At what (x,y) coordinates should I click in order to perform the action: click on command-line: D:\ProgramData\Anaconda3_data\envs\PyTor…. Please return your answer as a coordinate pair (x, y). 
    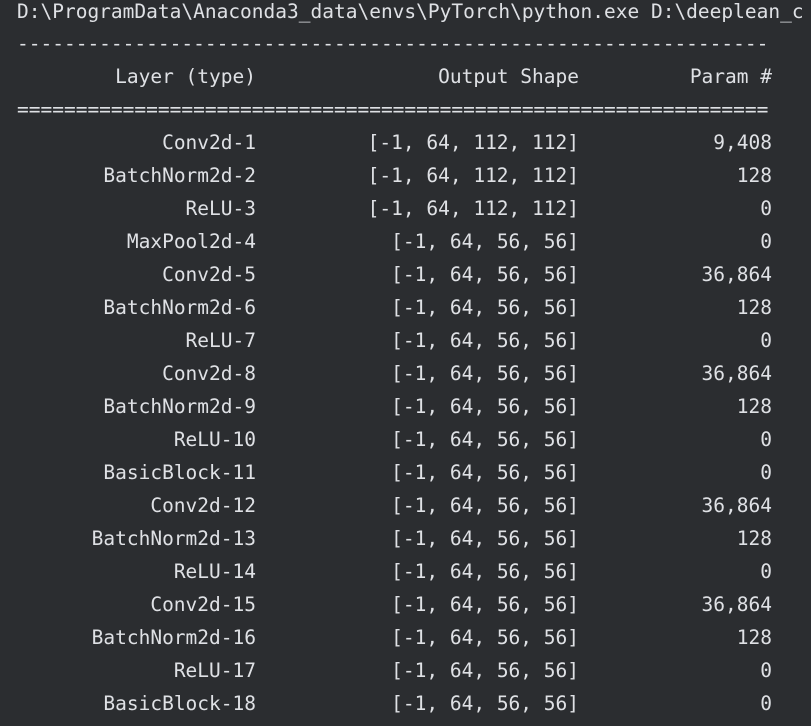
    Looking at the image, I should click on (410, 11).